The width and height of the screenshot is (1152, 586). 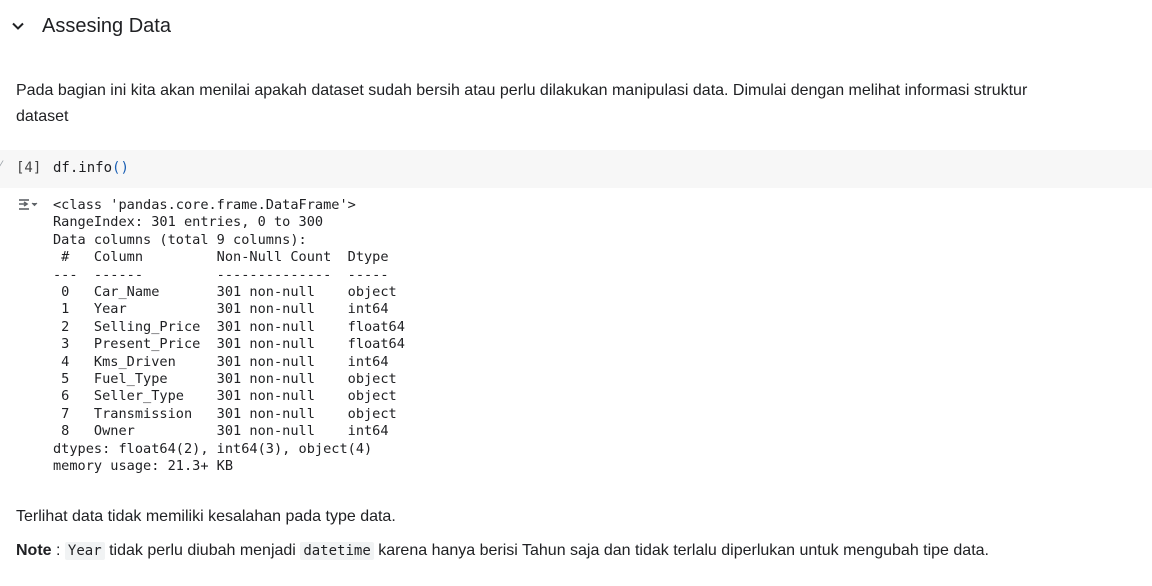 I want to click on note-colon: :, so click(x=58, y=550).